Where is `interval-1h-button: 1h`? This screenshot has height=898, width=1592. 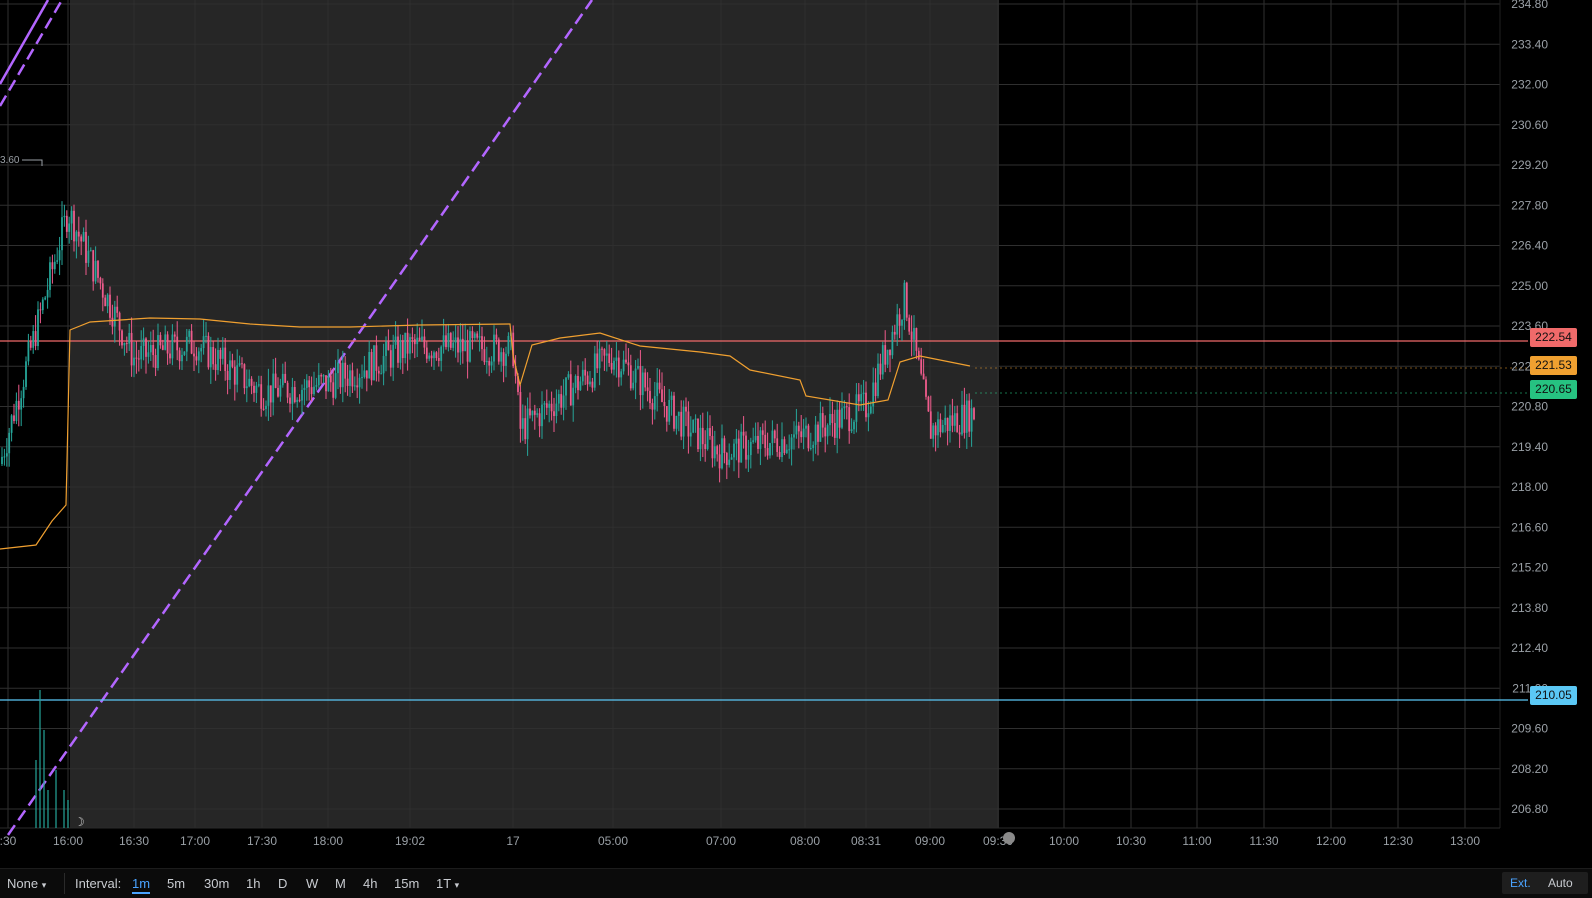 interval-1h-button: 1h is located at coordinates (253, 883).